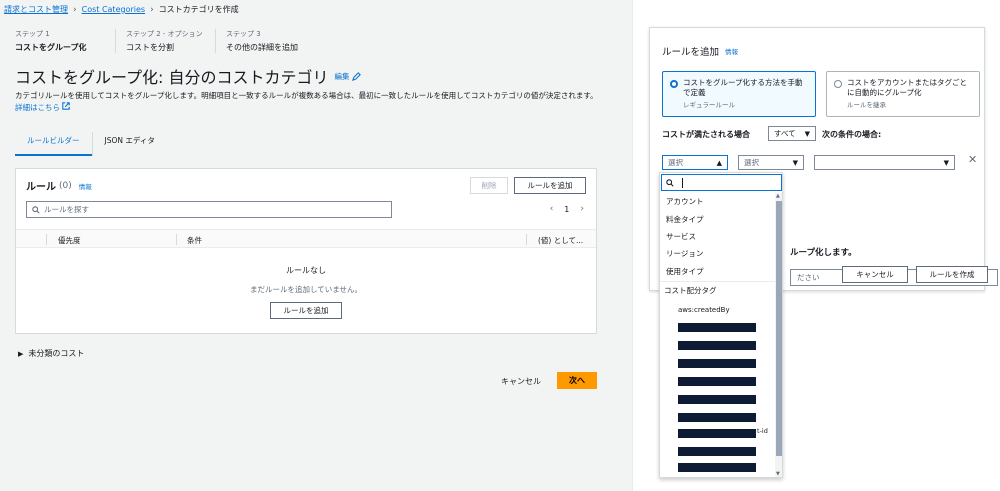 The width and height of the screenshot is (1000, 491). What do you see at coordinates (56, 353) in the screenshot?
I see `uncategorized-label: 未分類のコスト` at bounding box center [56, 353].